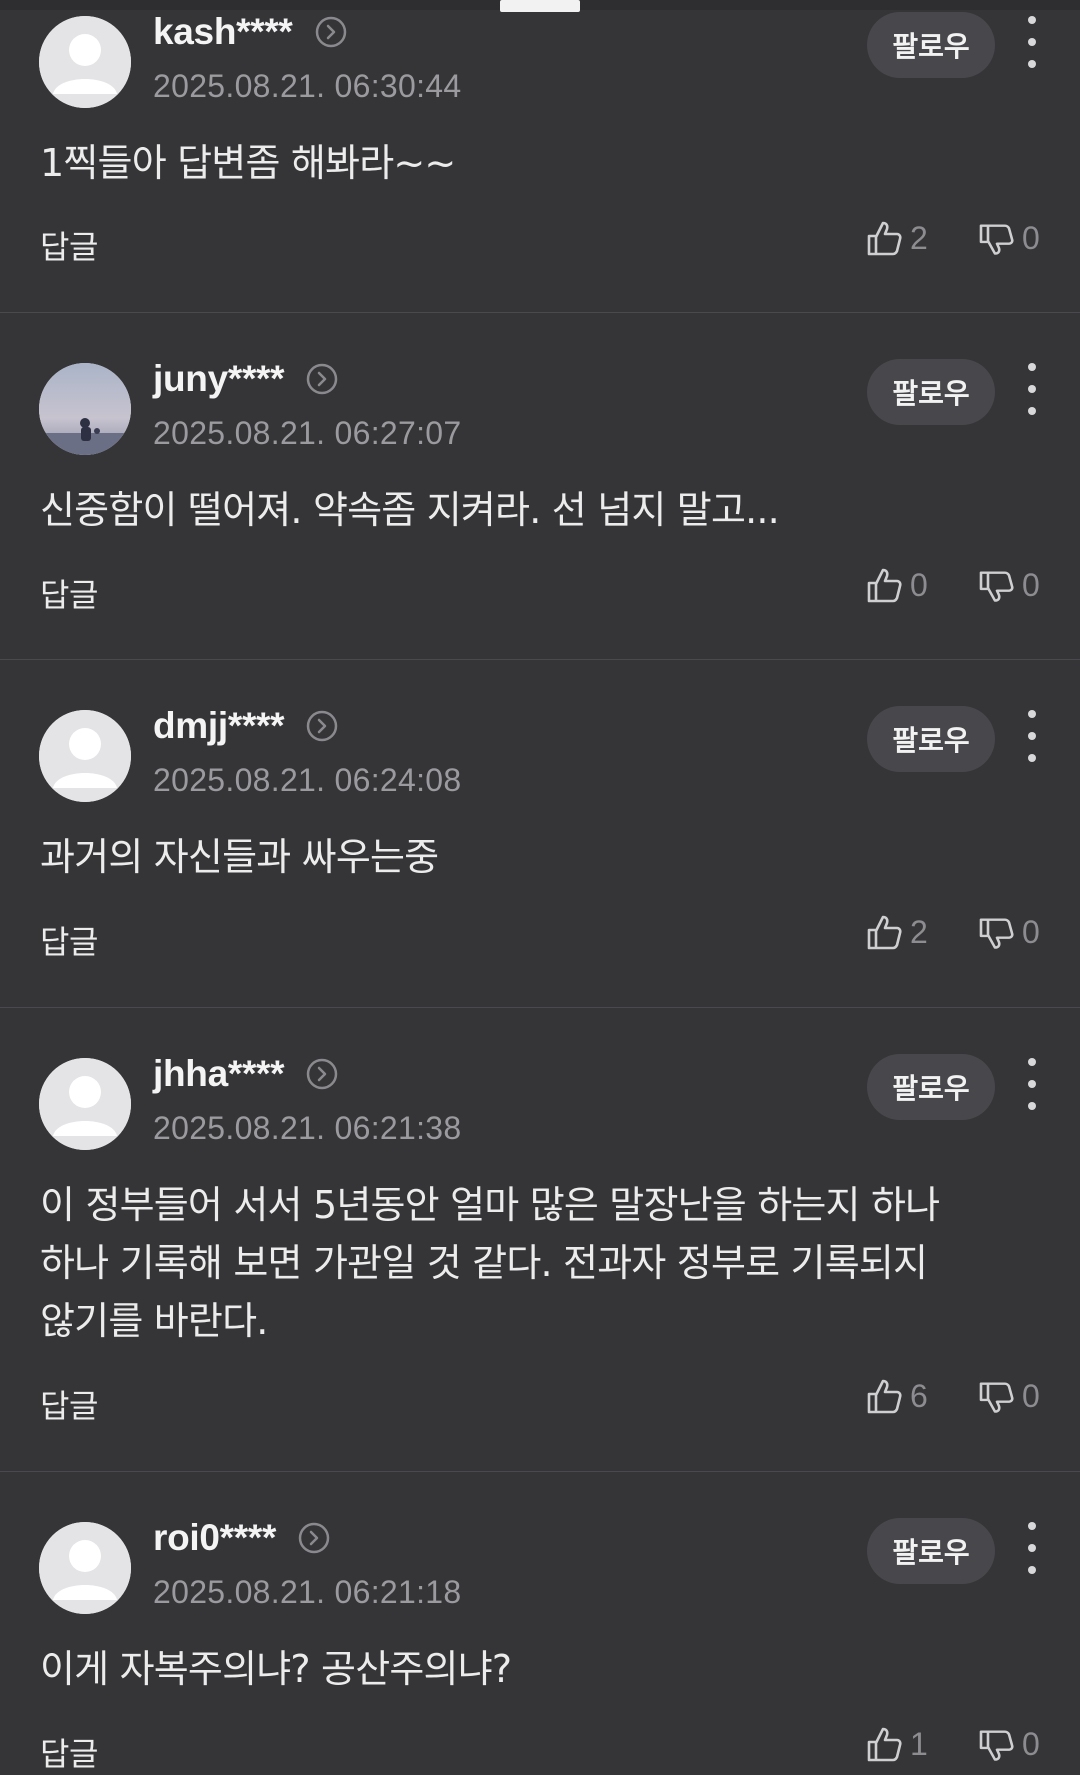 The image size is (1080, 1775). What do you see at coordinates (919, 584) in the screenshot?
I see `like-count: 0` at bounding box center [919, 584].